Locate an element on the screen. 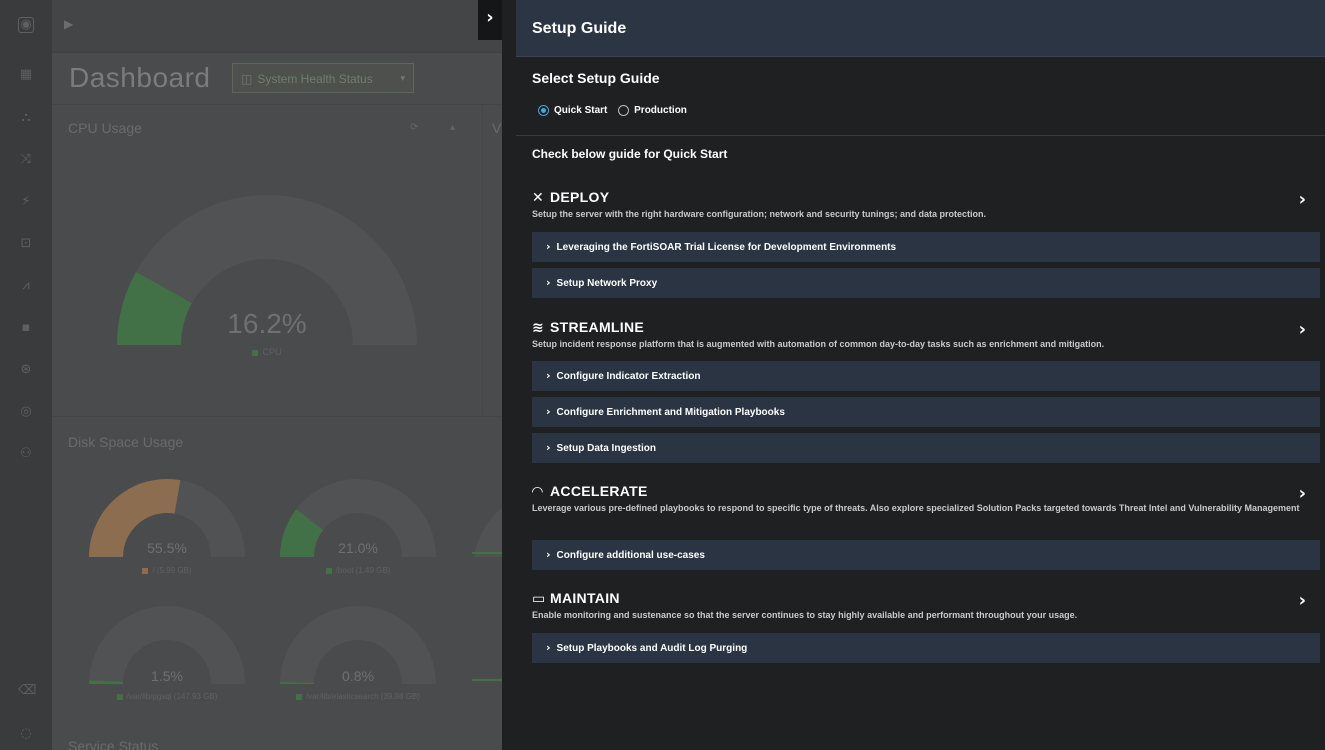 The height and width of the screenshot is (750, 1325). section-maintain-header: ▭ MAINTAIN is located at coordinates (576, 598).